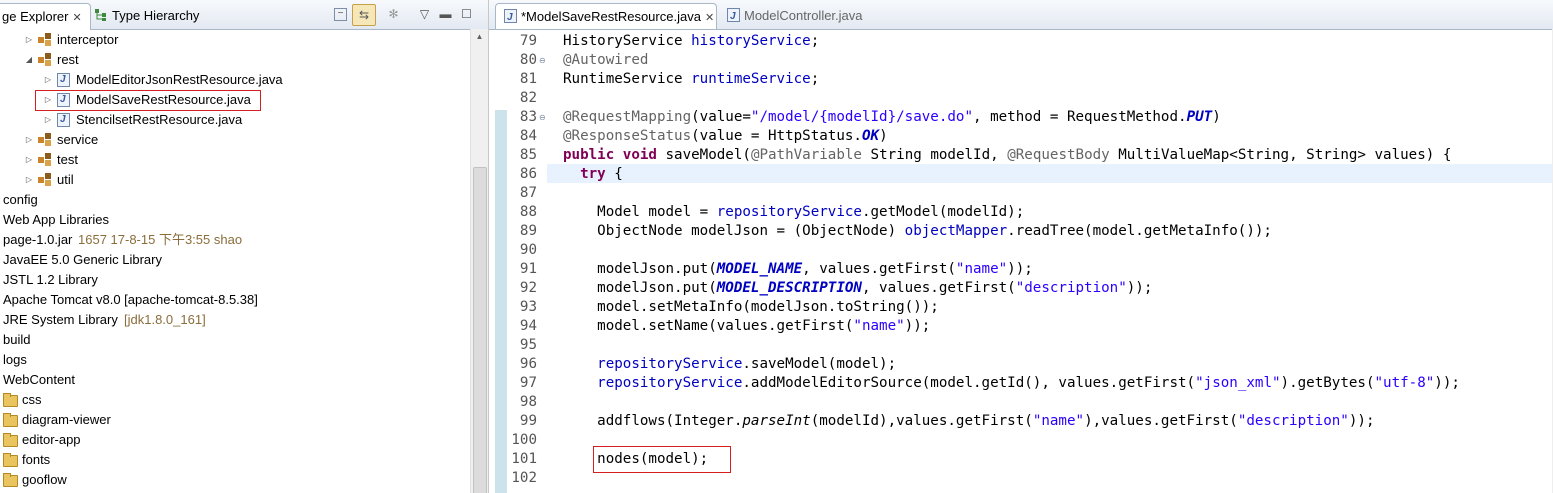 The height and width of the screenshot is (493, 1553). Describe the element at coordinates (36, 459) in the screenshot. I see `tree-item-label: fonts` at that location.